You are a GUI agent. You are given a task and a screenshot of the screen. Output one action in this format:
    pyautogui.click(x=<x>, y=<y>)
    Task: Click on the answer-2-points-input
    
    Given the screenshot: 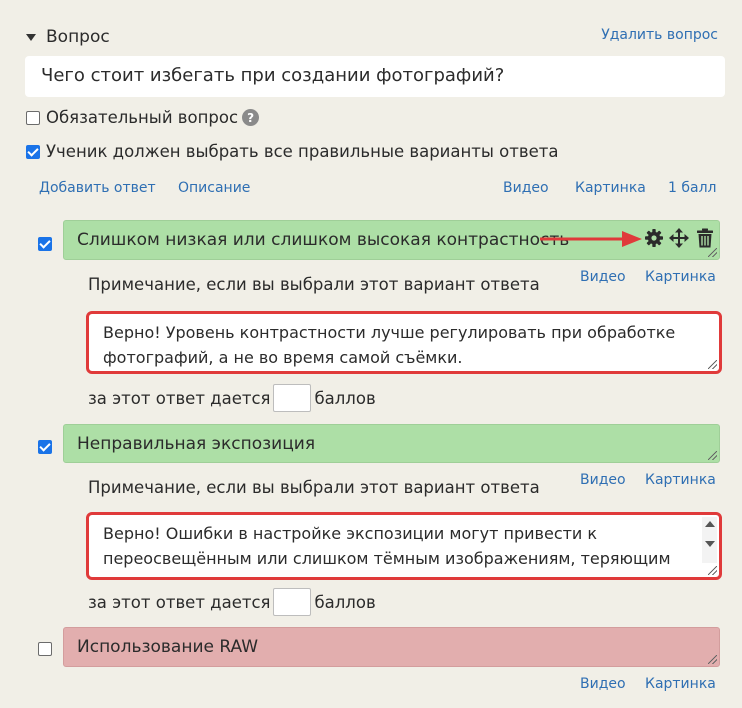 What is the action you would take?
    pyautogui.click(x=292, y=602)
    